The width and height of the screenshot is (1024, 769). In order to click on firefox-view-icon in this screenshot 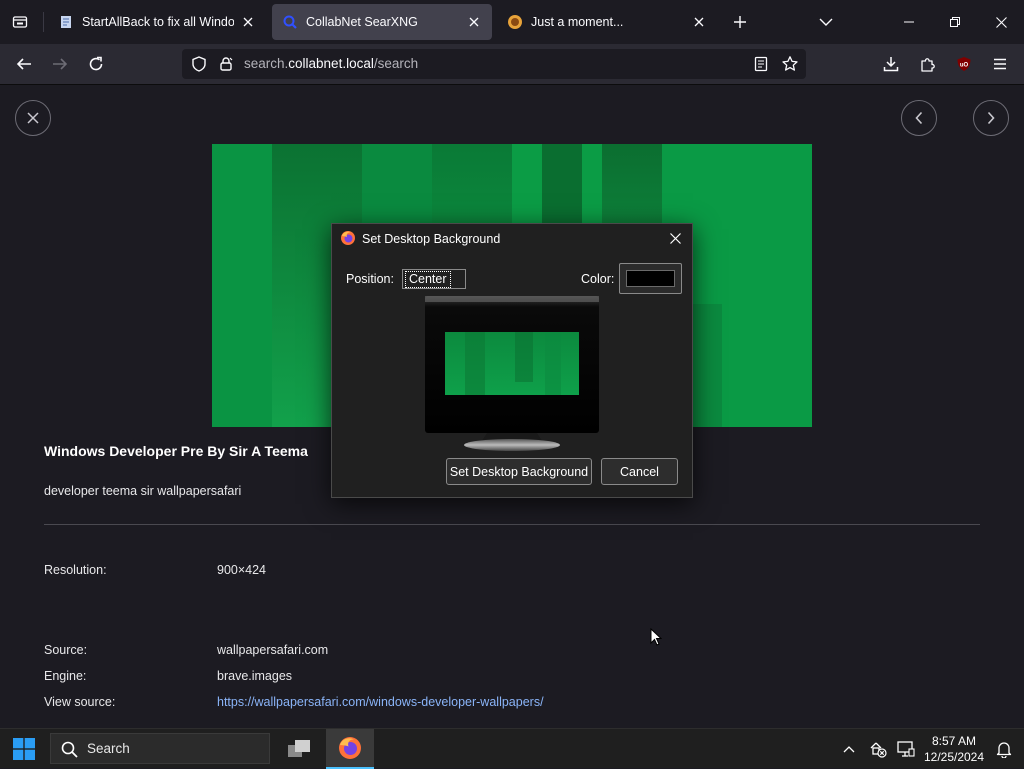, I will do `click(20, 22)`.